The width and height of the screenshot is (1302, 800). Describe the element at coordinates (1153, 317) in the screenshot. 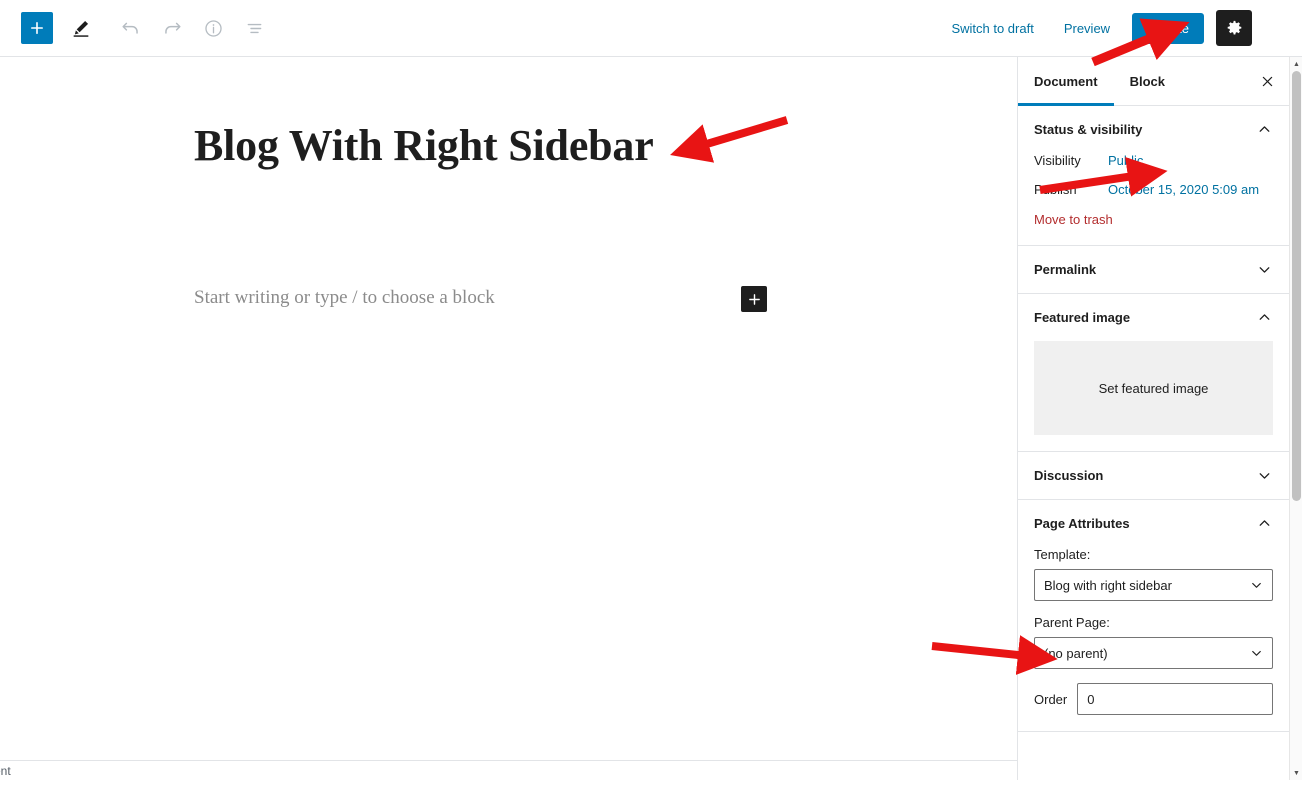

I see `panel-featured-image-header: Featured image` at that location.